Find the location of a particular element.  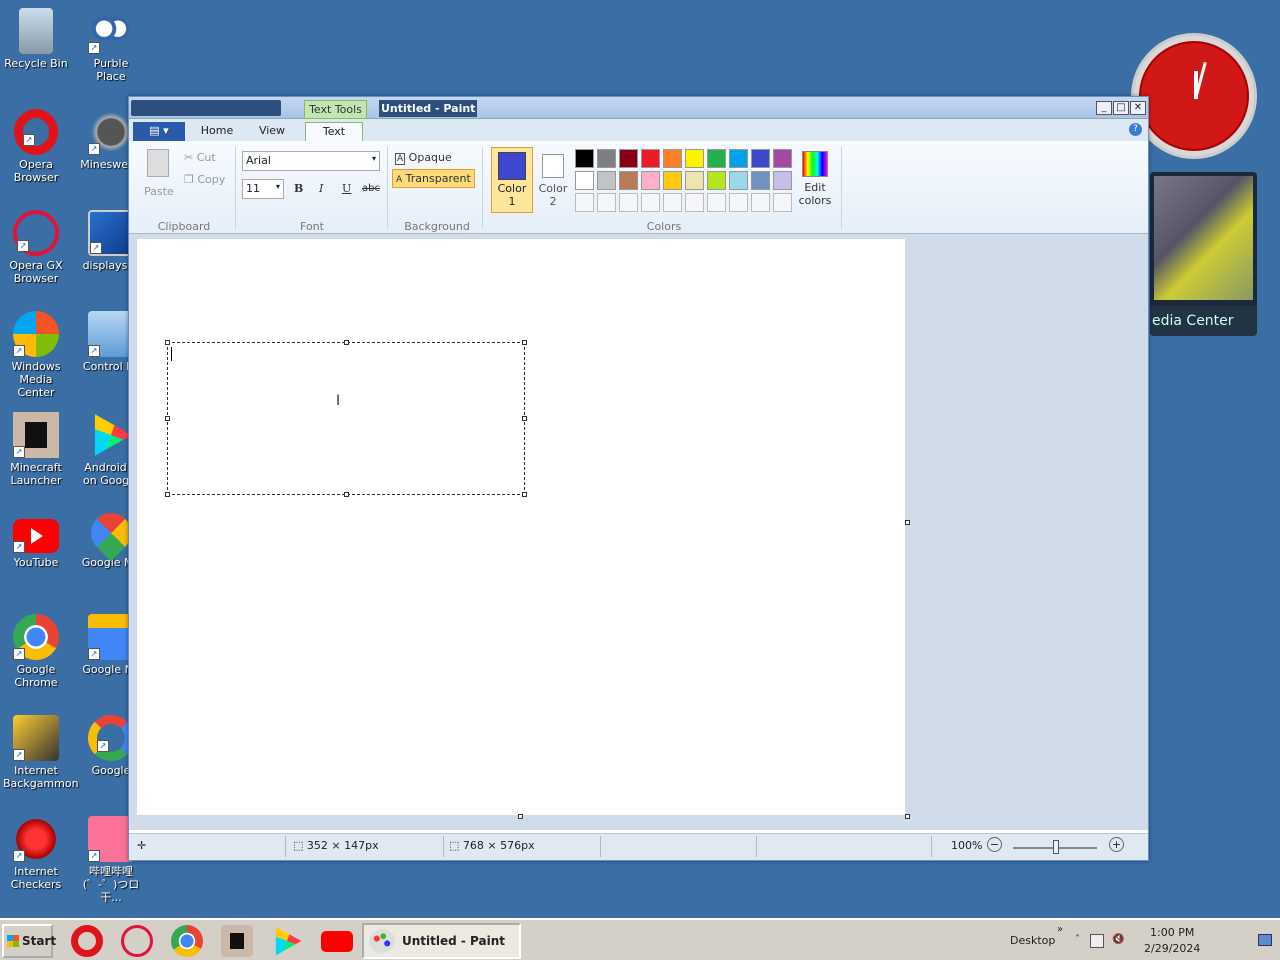

network-icon is located at coordinates (1097, 941).